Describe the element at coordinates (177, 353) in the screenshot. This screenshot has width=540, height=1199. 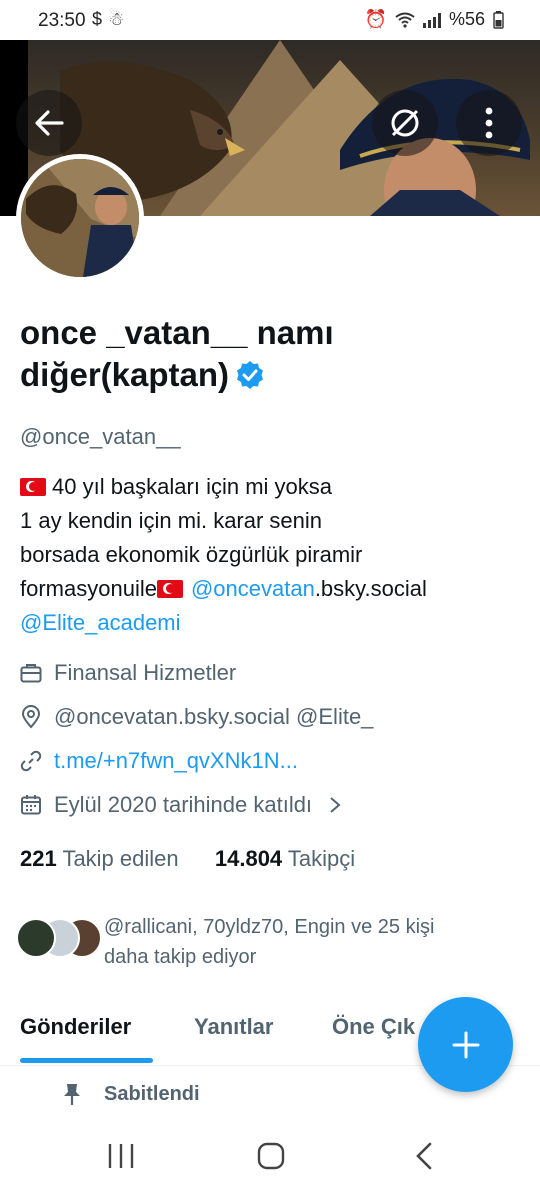
I see `display-name-text: once _vatan__ namı diğer(kaptan)` at that location.